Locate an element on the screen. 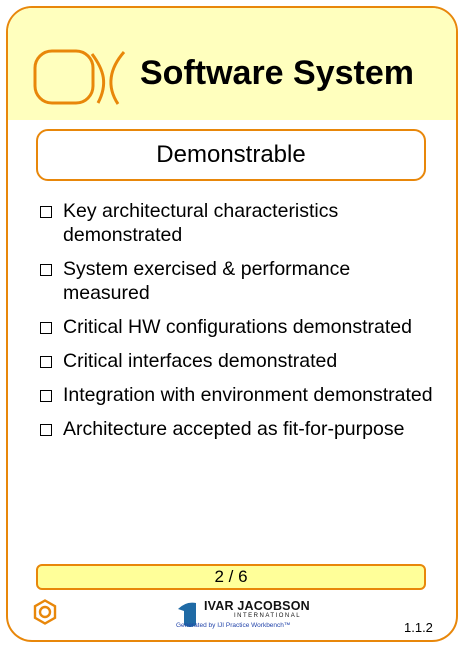 The width and height of the screenshot is (466, 648). version-label: 1.1.2 is located at coordinates (418, 627).